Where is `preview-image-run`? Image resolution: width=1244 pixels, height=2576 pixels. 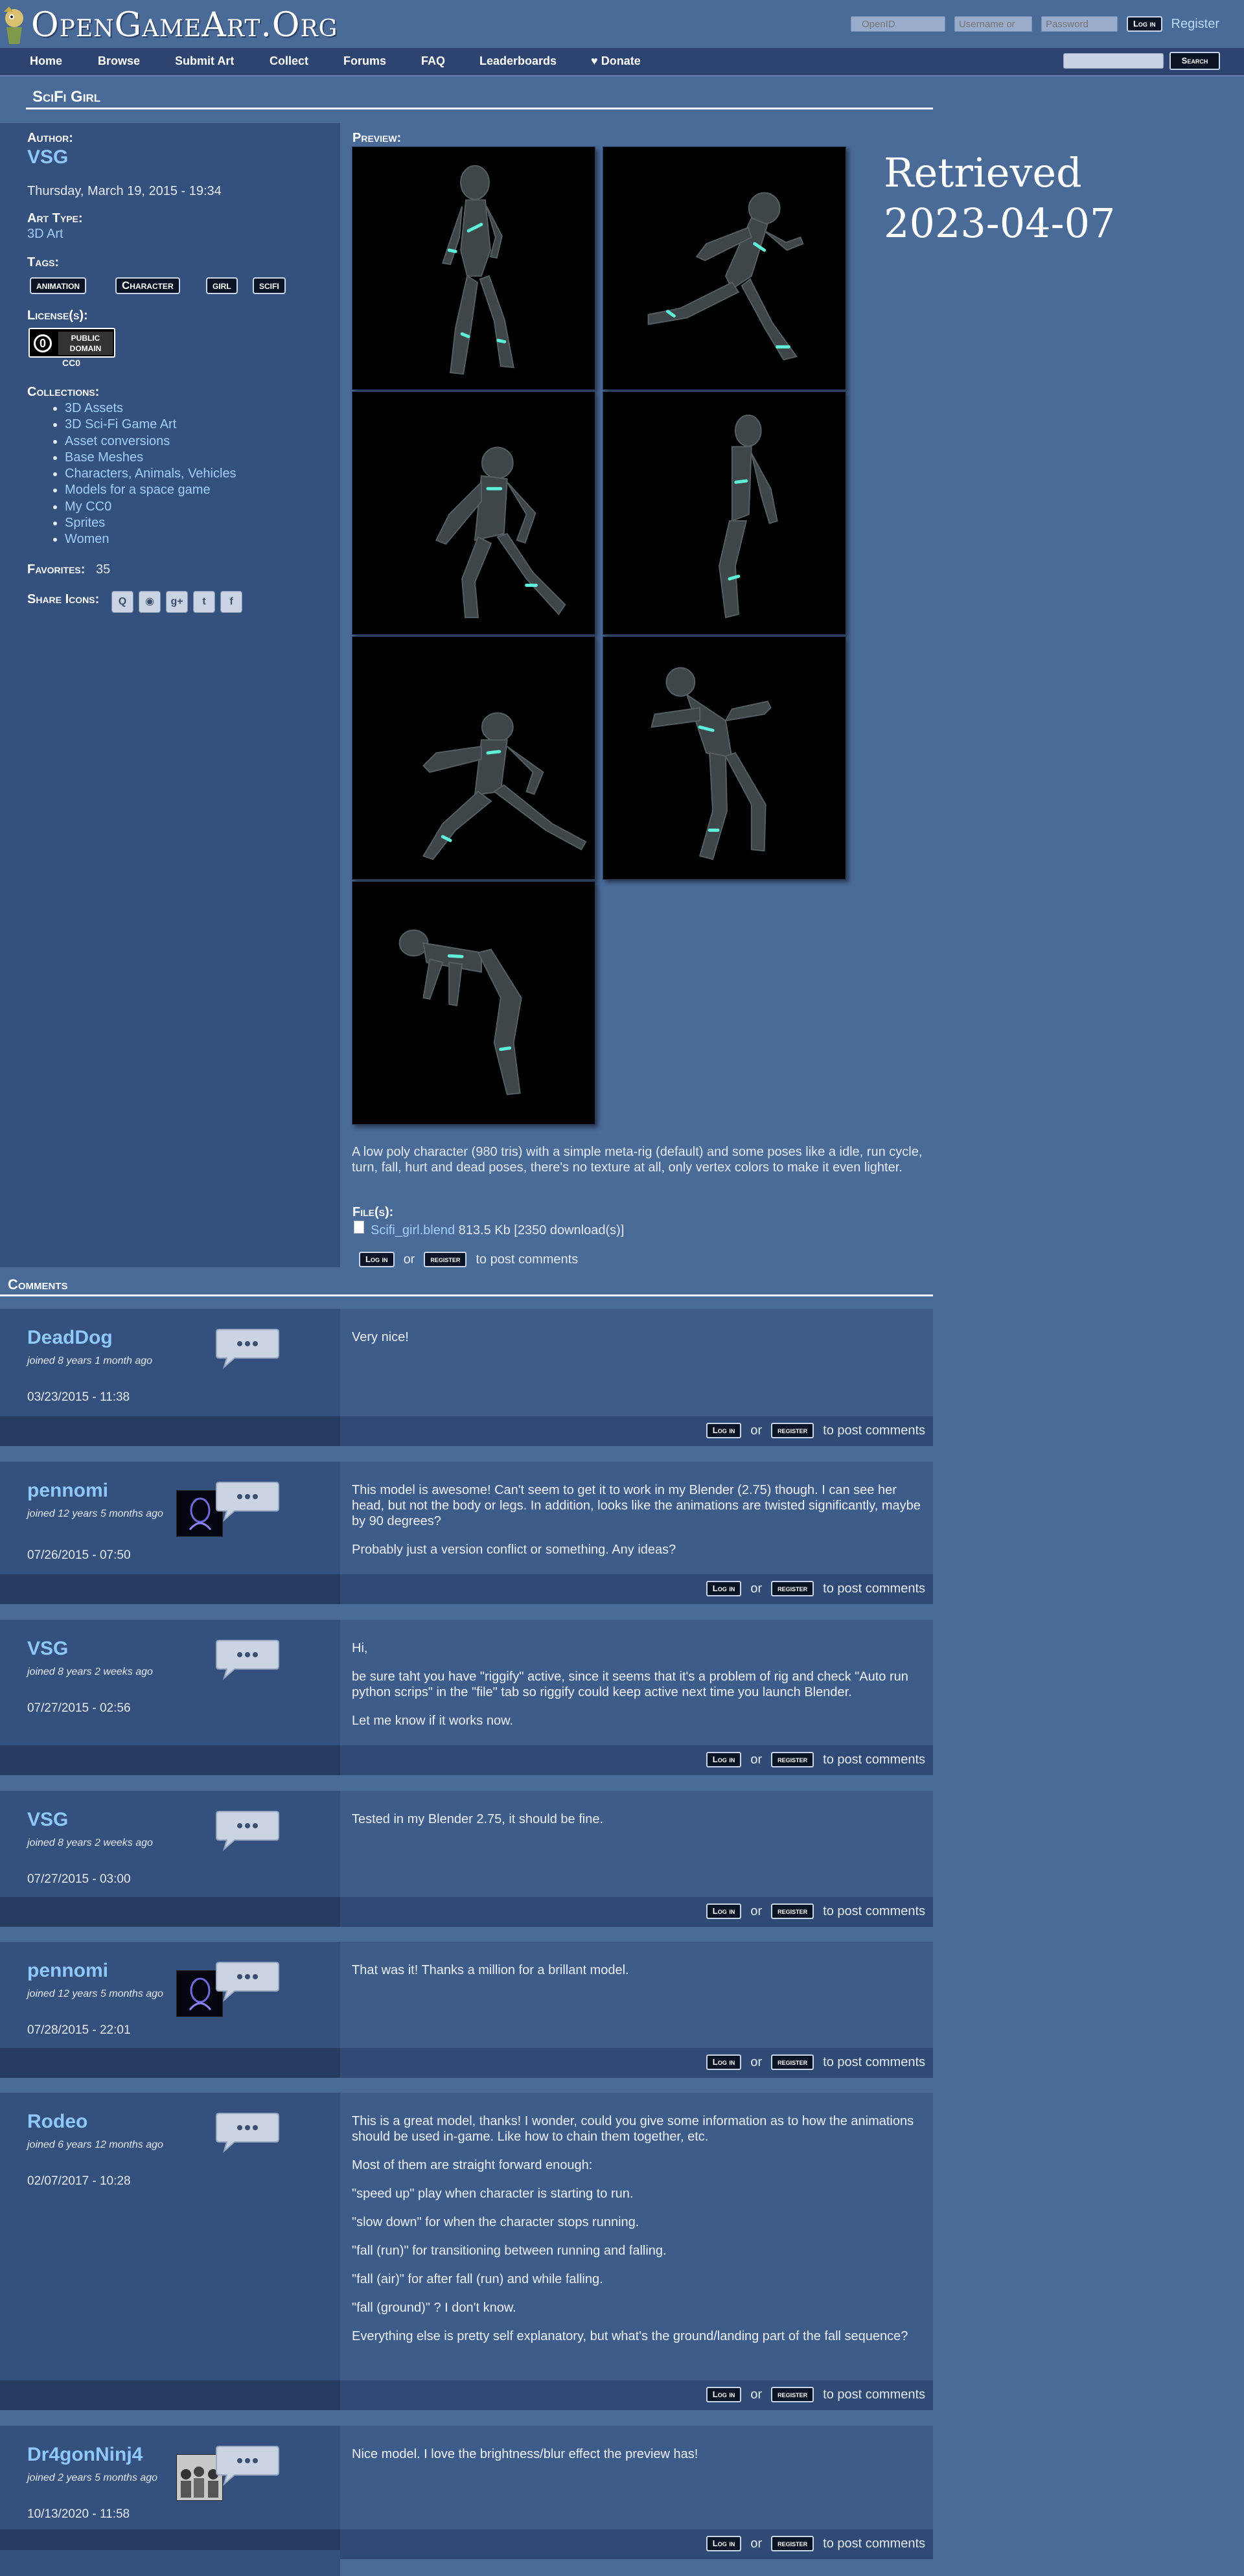
preview-image-run is located at coordinates (724, 268).